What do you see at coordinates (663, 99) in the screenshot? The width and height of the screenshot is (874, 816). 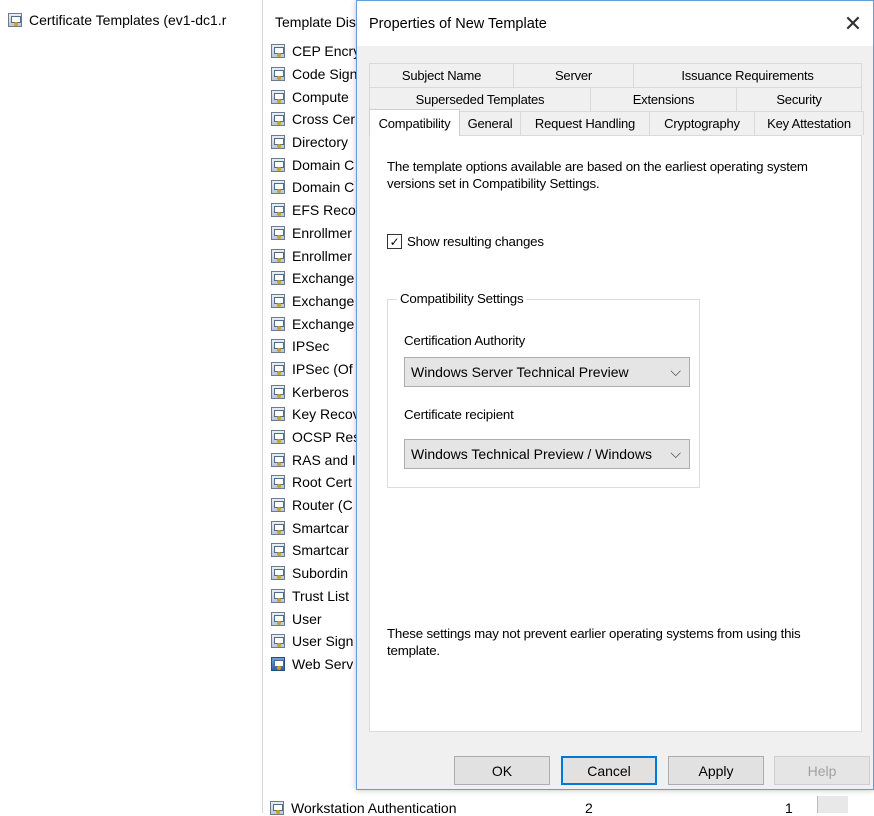 I see `tab-extensions: Extensions` at bounding box center [663, 99].